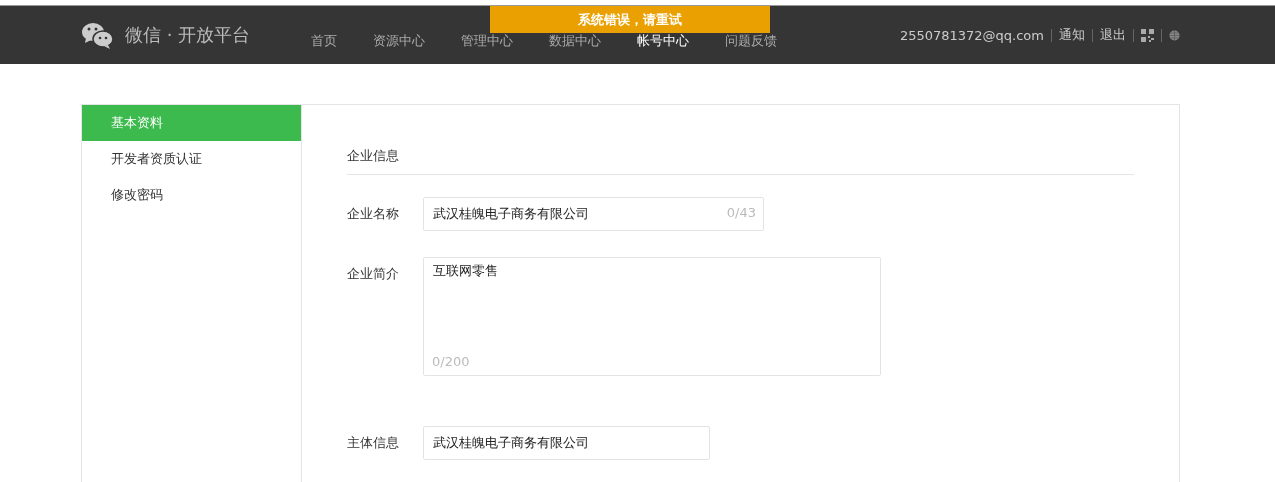 The height and width of the screenshot is (482, 1275). Describe the element at coordinates (575, 41) in the screenshot. I see `nav-link: 数据中心` at that location.